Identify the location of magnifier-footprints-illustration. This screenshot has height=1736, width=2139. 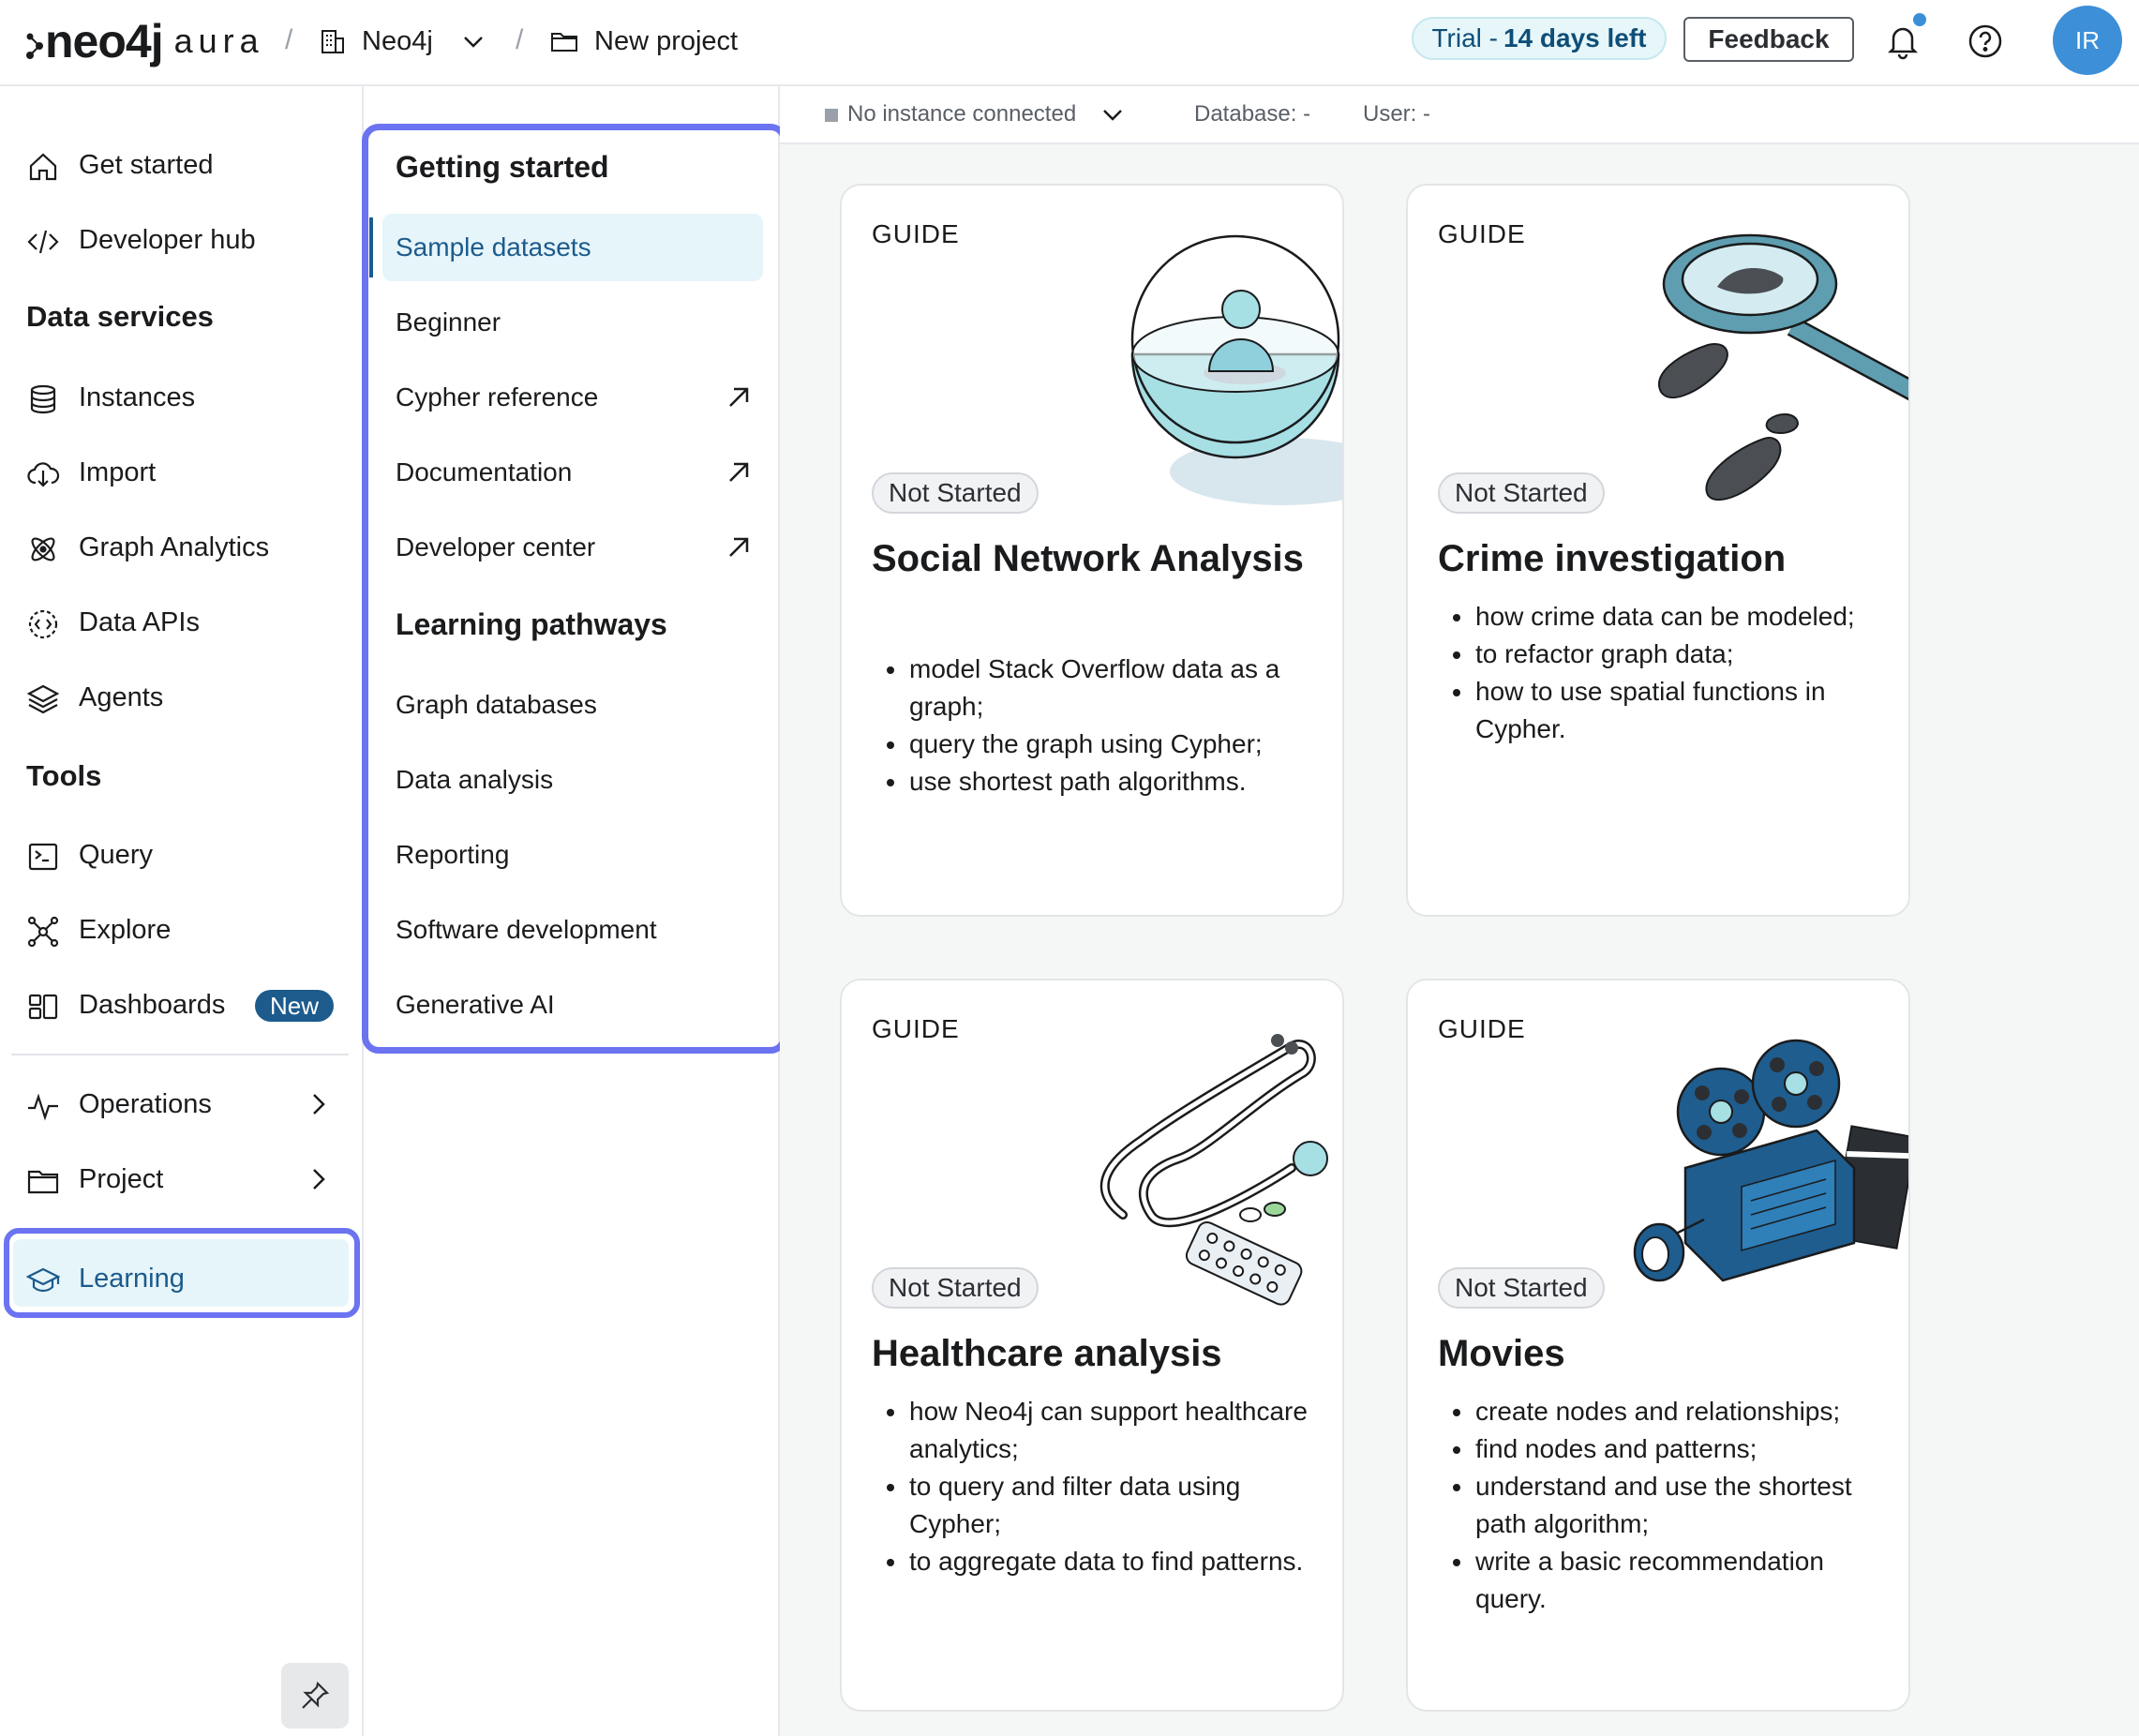
(1783, 367).